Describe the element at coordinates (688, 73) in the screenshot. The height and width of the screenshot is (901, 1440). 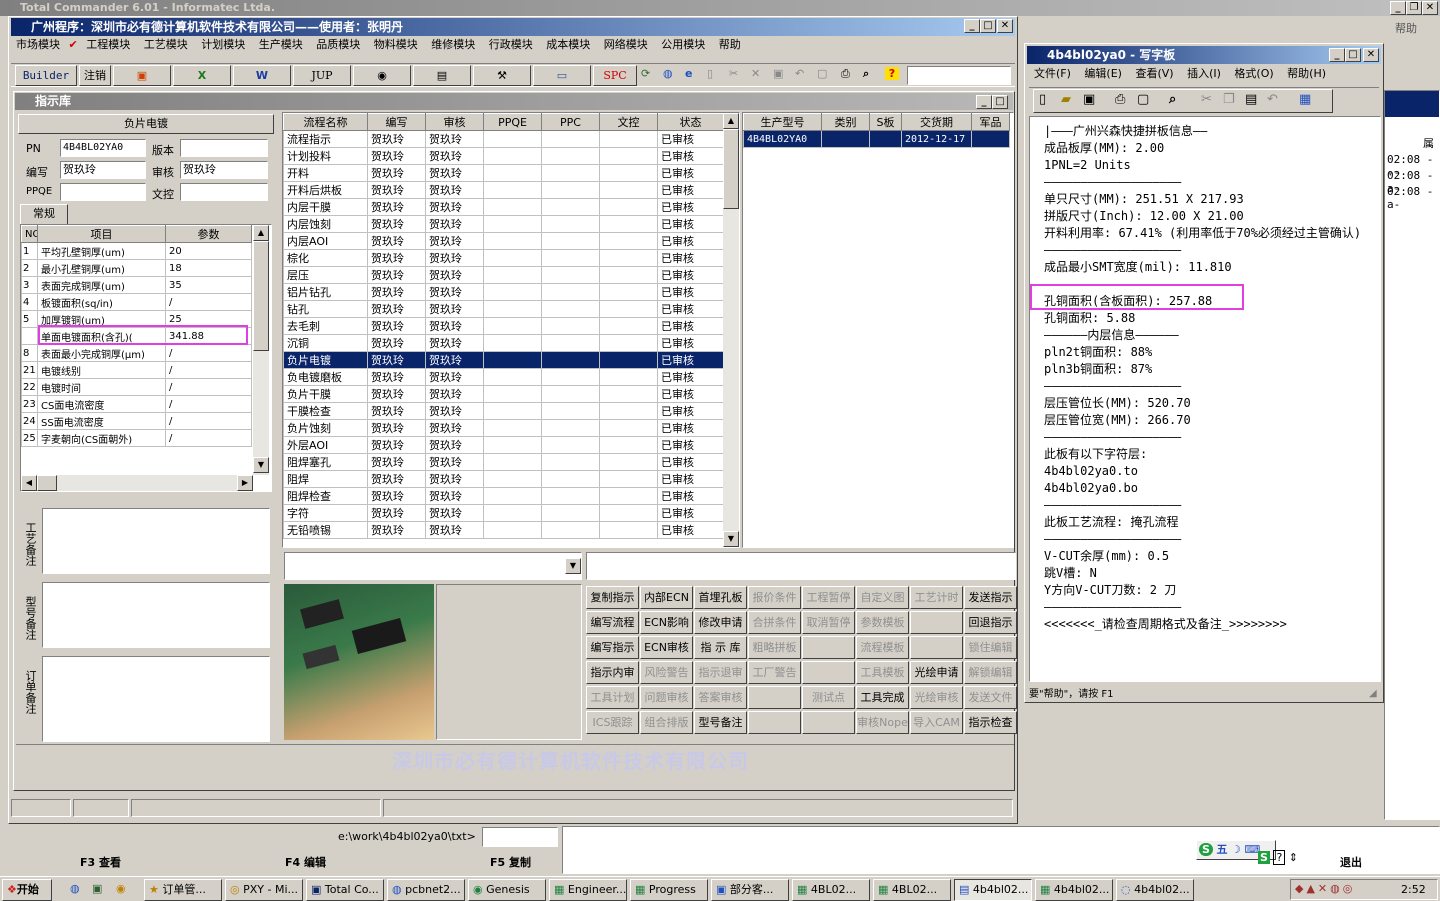
I see `ie-icon: e` at that location.